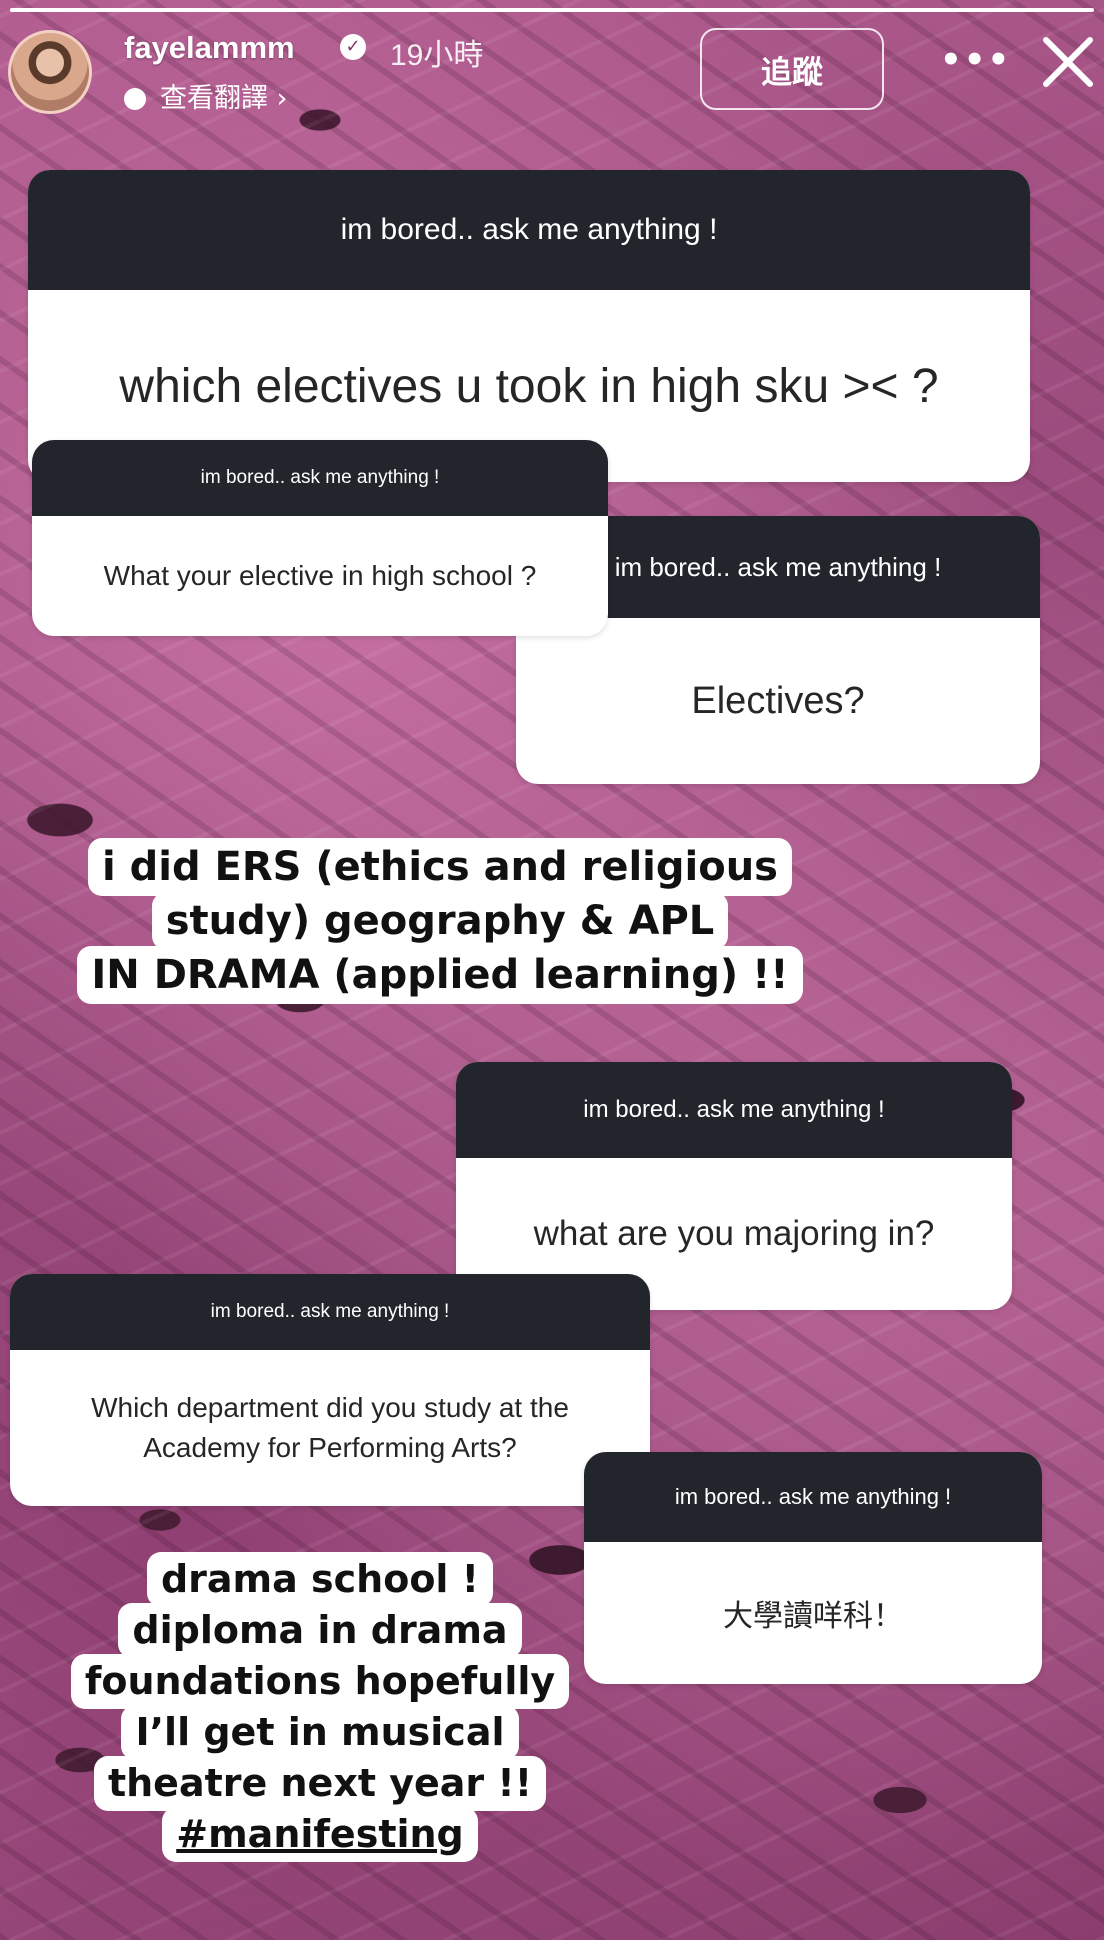 The width and height of the screenshot is (1104, 1940). What do you see at coordinates (224, 98) in the screenshot?
I see `translate-label: 查看翻譯 ›` at bounding box center [224, 98].